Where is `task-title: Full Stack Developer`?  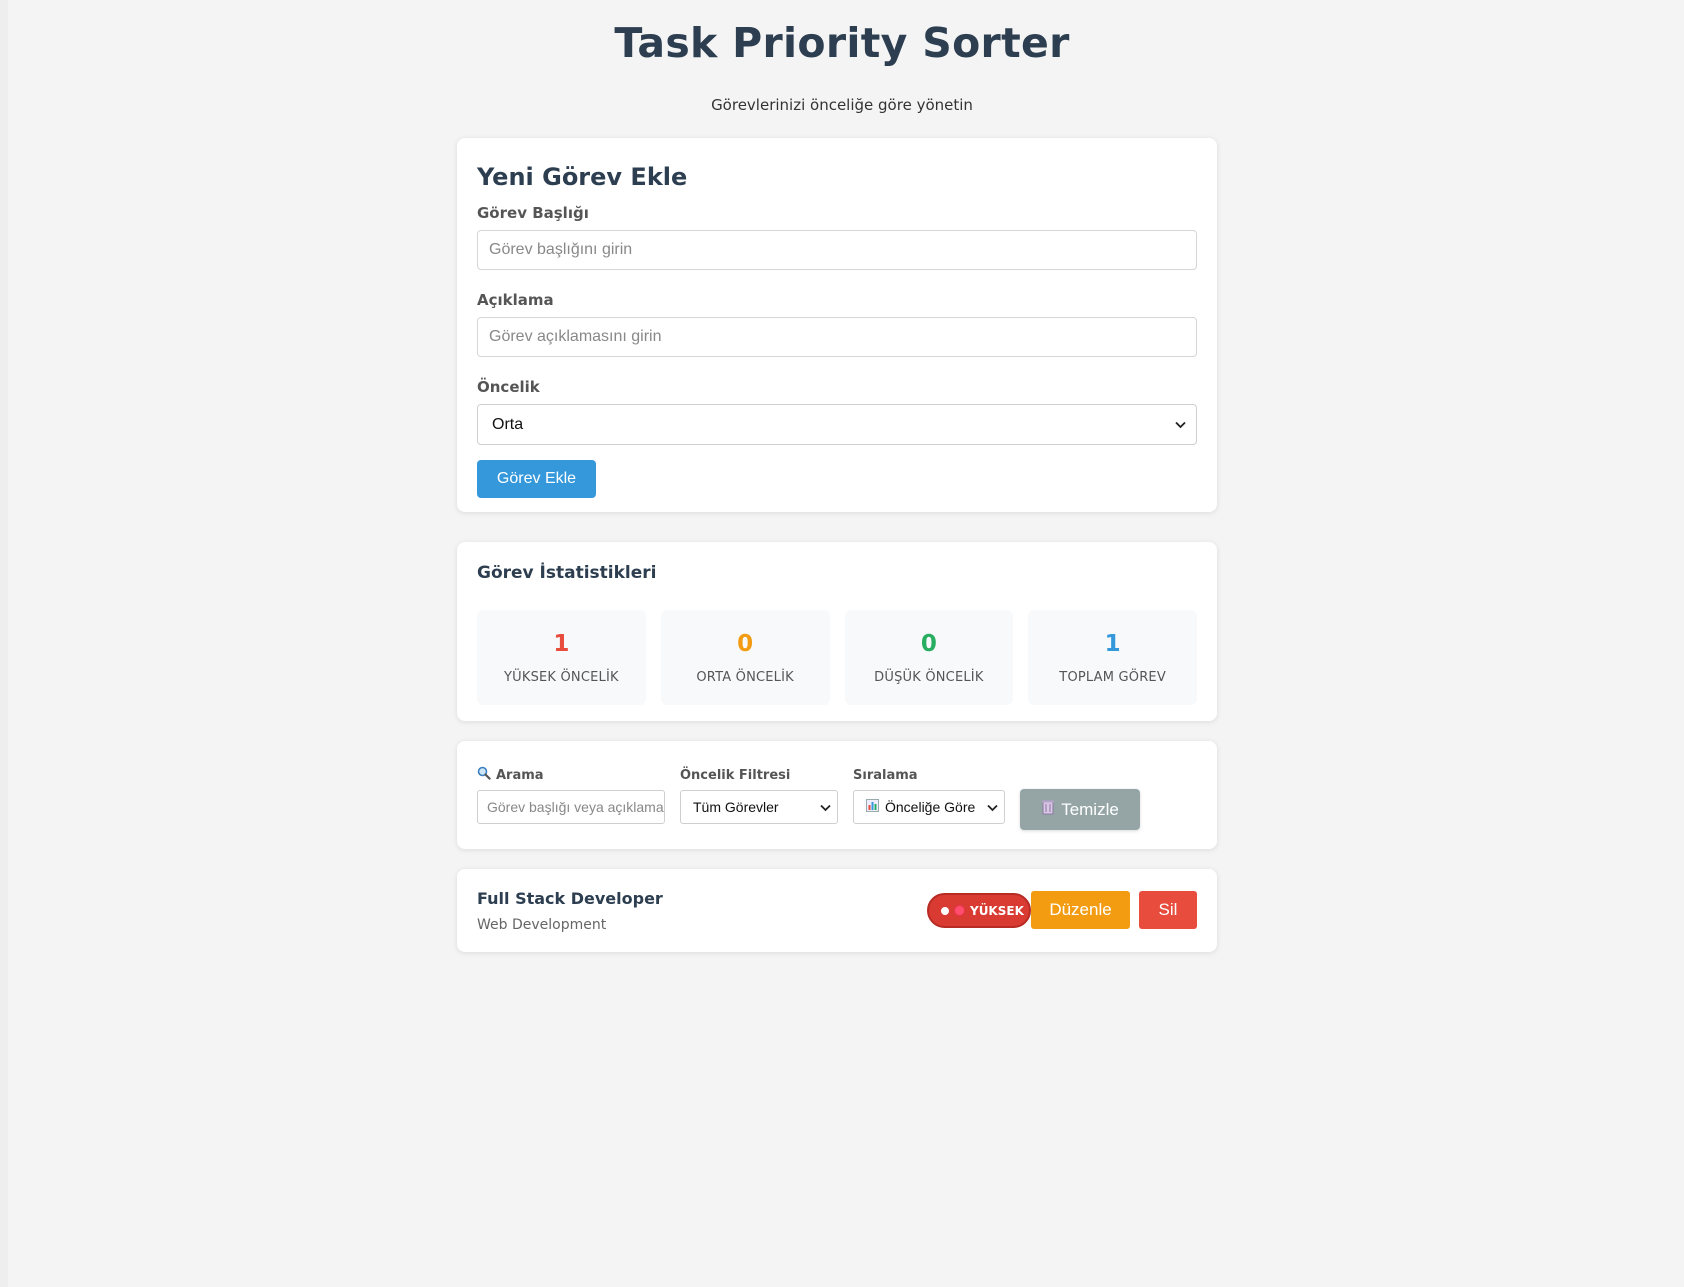
task-title: Full Stack Developer is located at coordinates (570, 898).